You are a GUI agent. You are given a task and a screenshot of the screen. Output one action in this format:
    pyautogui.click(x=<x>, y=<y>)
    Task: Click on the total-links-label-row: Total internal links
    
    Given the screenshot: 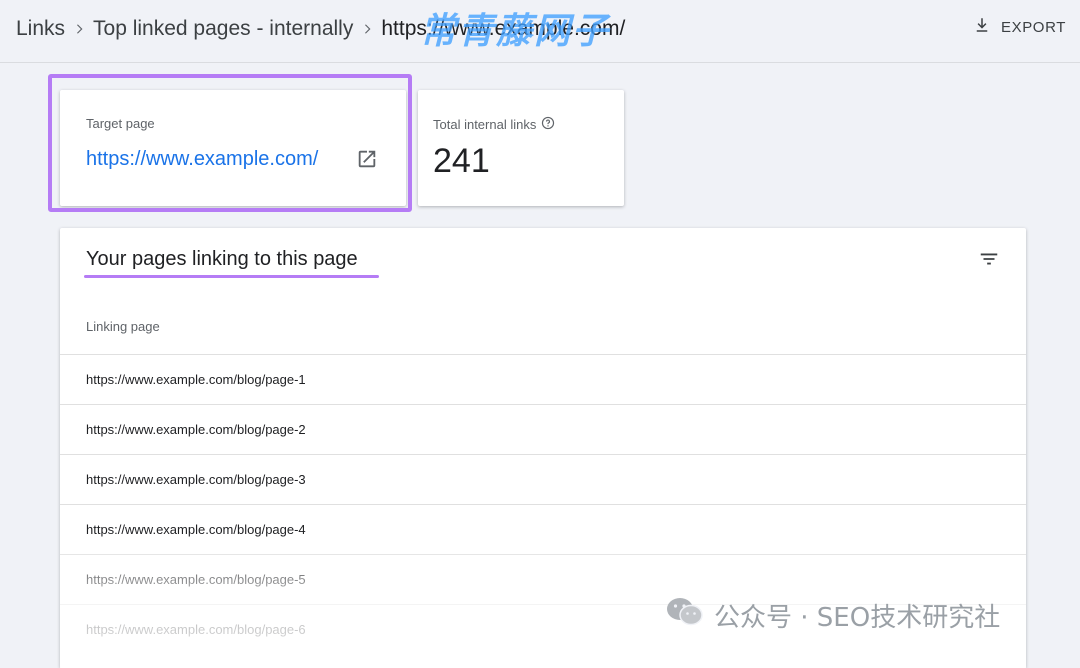 What is the action you would take?
    pyautogui.click(x=494, y=124)
    